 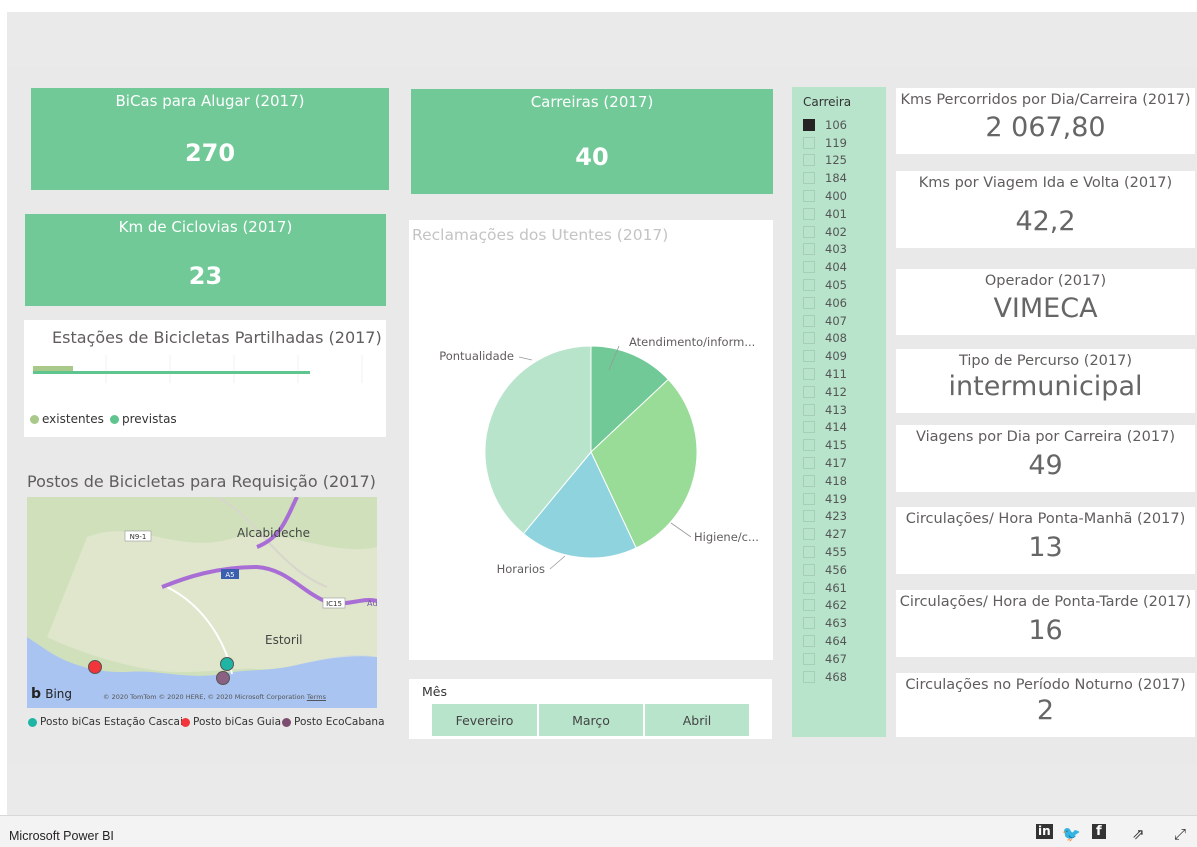 I want to click on carreira-option-467: 467, so click(x=825, y=659).